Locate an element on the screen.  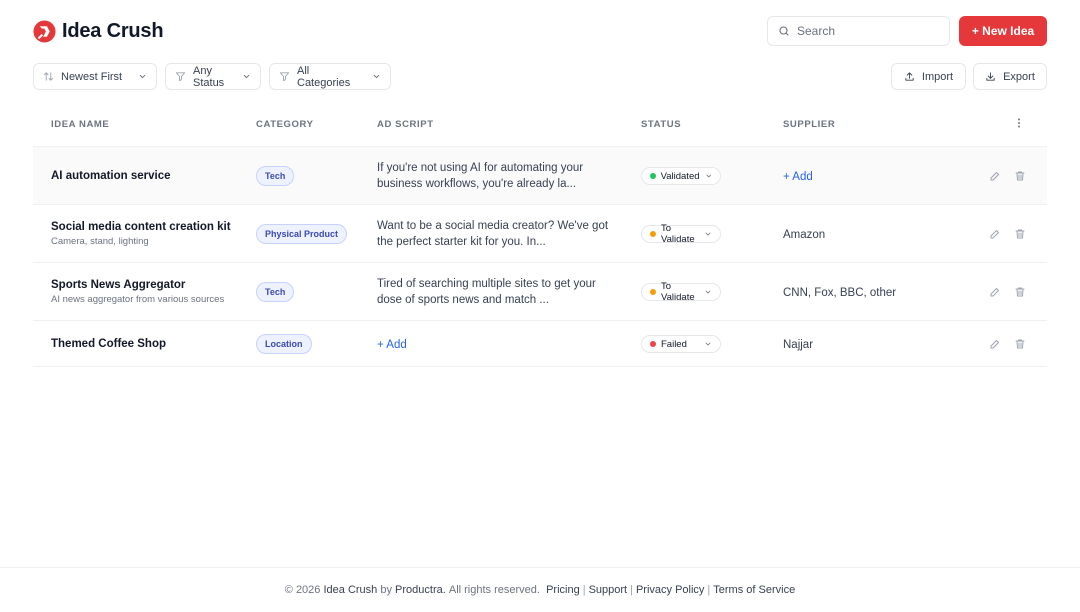
sort-select: Newest First is located at coordinates (95, 76).